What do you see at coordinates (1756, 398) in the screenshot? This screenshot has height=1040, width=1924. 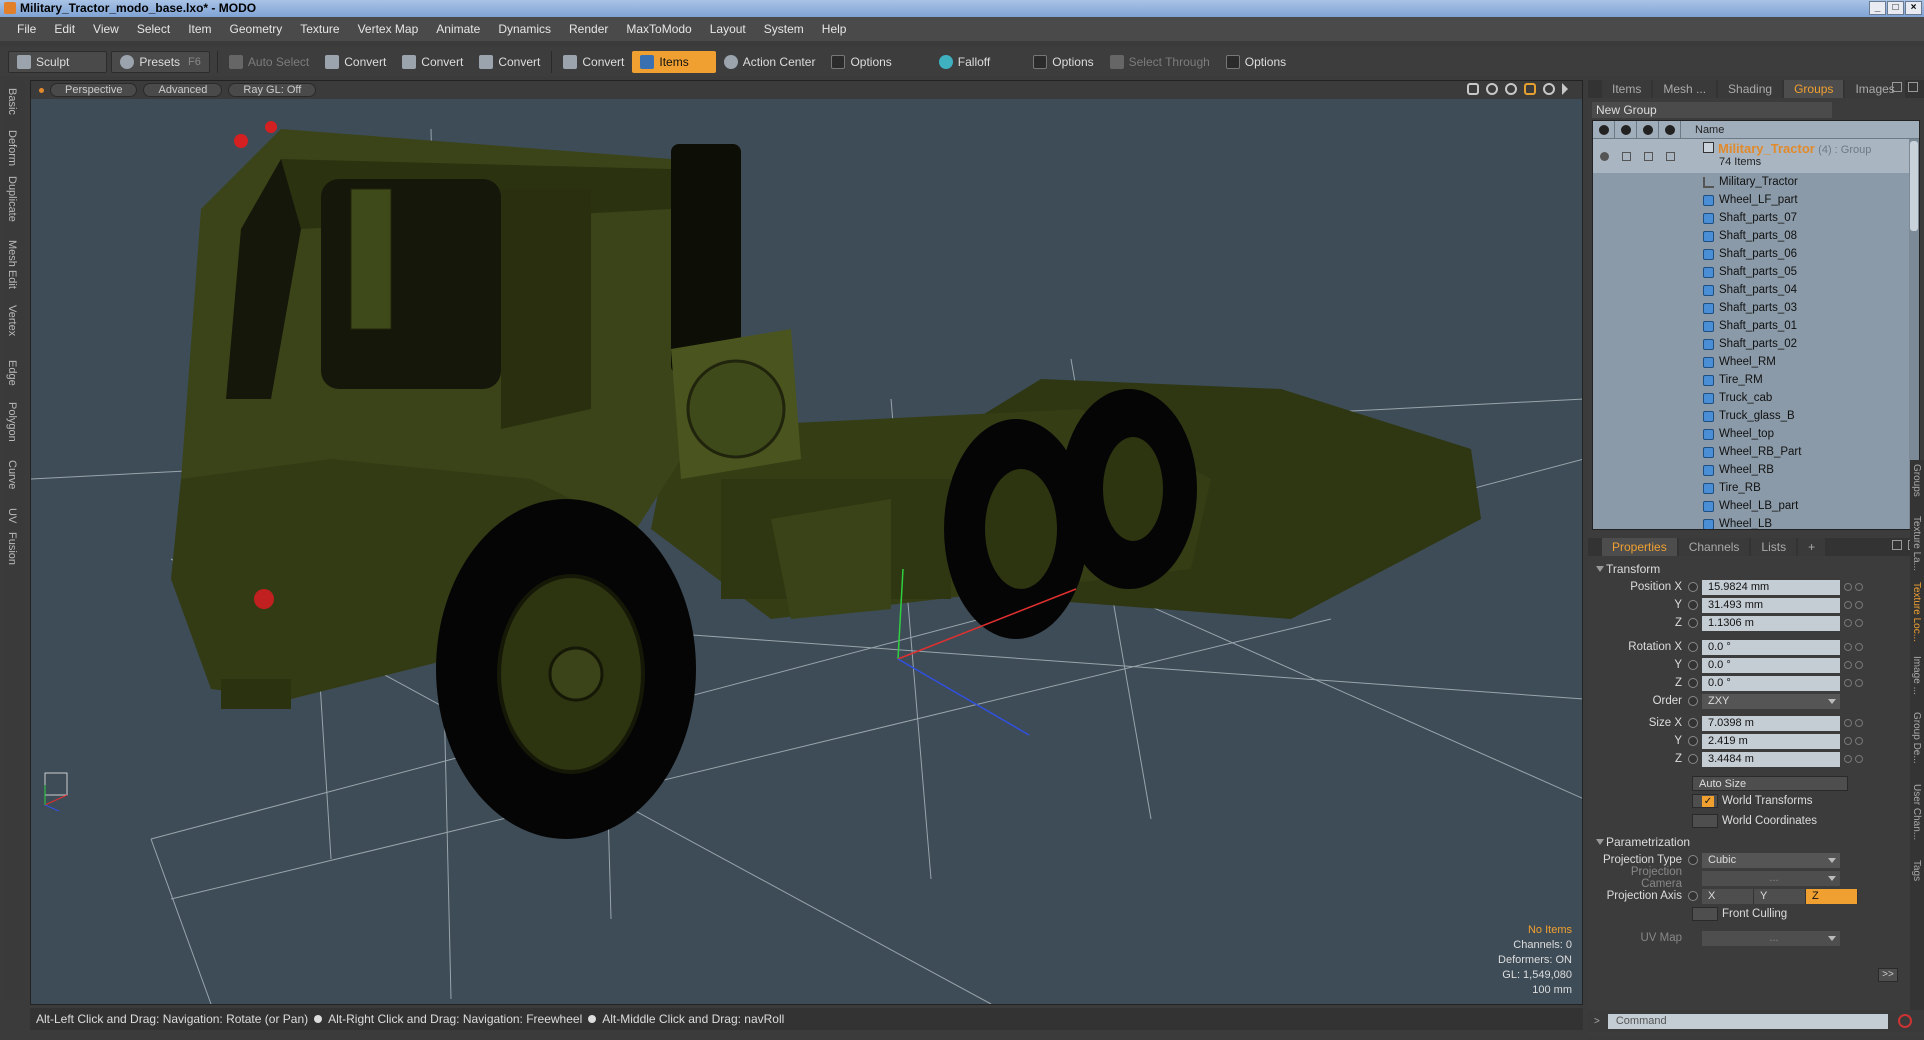 I see `tree-item-row: Truck_cab` at bounding box center [1756, 398].